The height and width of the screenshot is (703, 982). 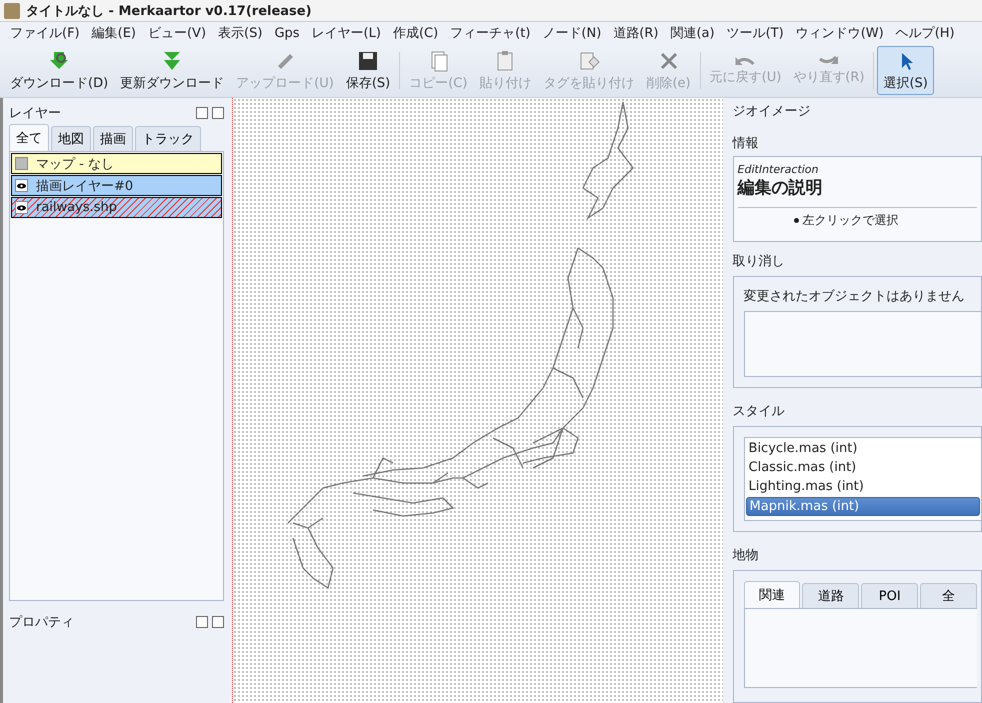 I want to click on menu-item: 関連(a), so click(x=692, y=33).